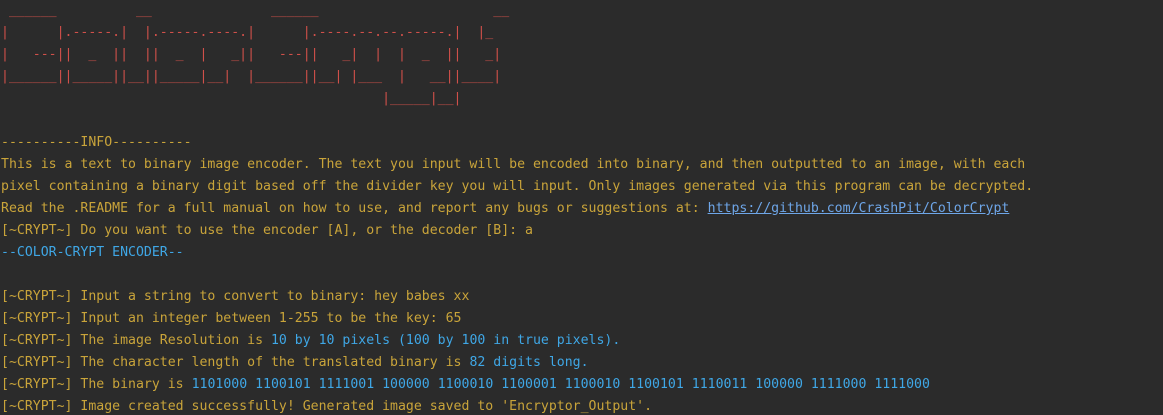 This screenshot has height=415, width=1163. I want to click on binary-label: [~CRYPT~] The binary is, so click(96, 384).